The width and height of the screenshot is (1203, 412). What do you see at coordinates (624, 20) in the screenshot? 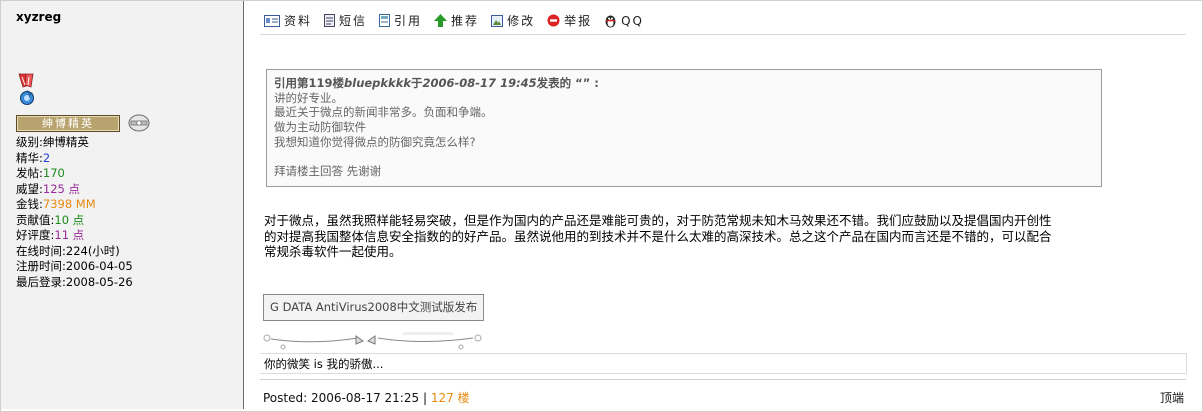
I see `qq-button: QQ` at bounding box center [624, 20].